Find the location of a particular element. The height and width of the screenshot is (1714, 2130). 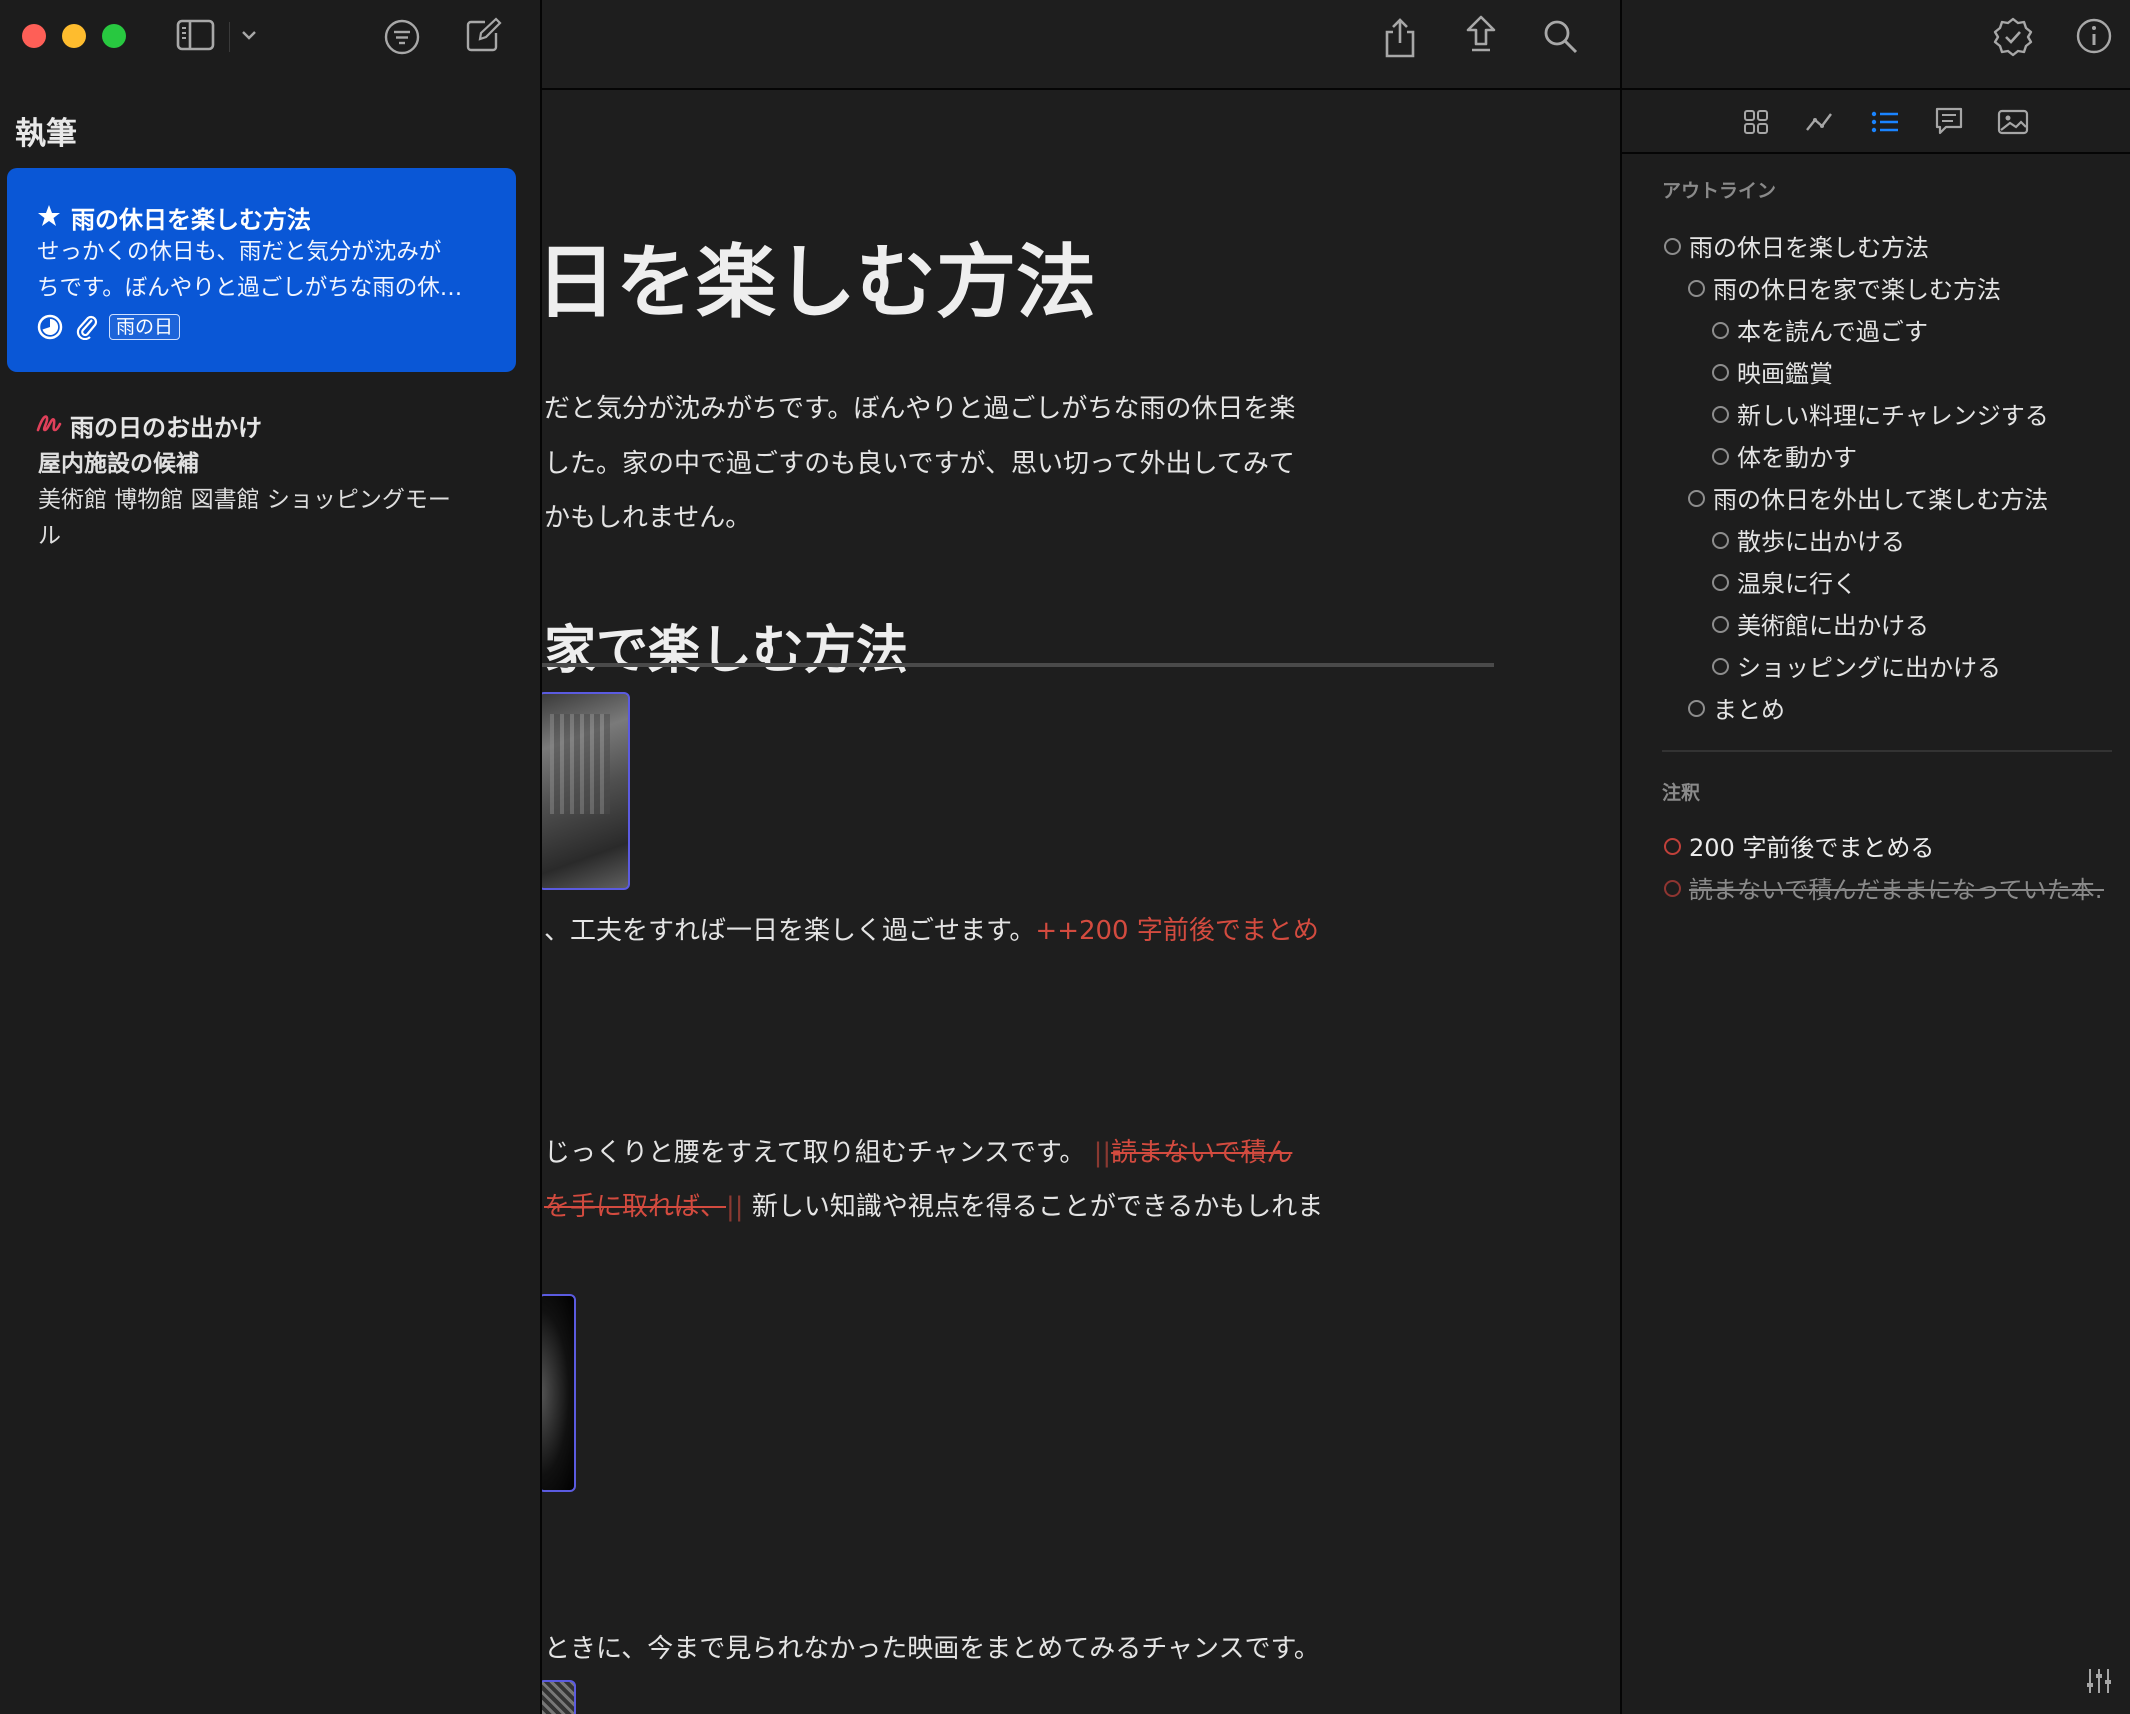

paragraph-line: じっくりと腰をすえて取り組むチャンスです。 ||読まないで積ん is located at coordinates (918, 1150).